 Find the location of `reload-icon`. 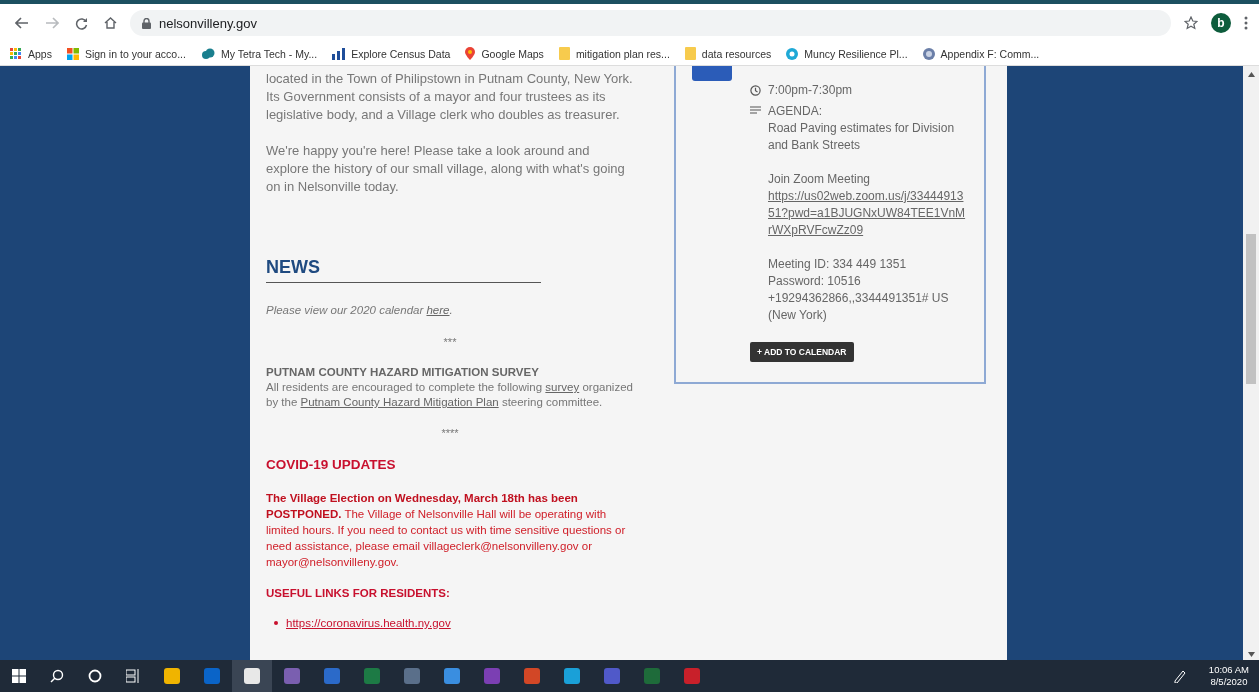

reload-icon is located at coordinates (81, 23).